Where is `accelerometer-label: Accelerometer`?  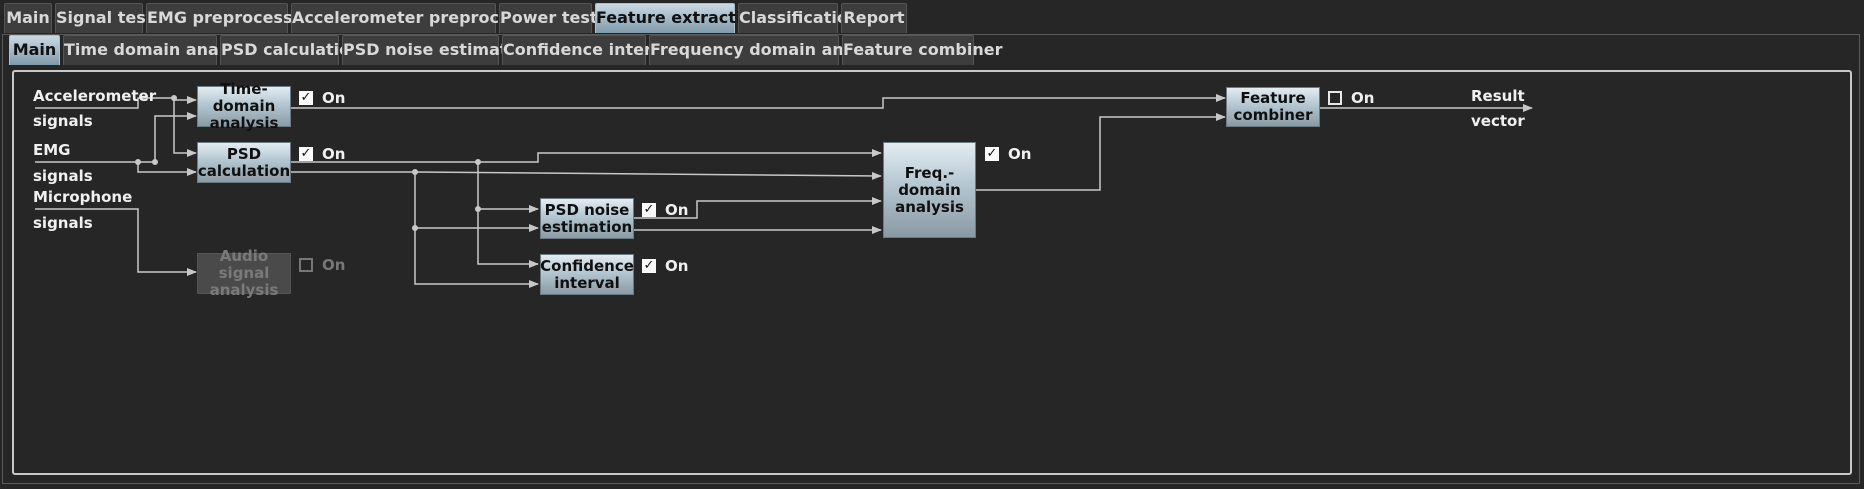 accelerometer-label: Accelerometer is located at coordinates (95, 96).